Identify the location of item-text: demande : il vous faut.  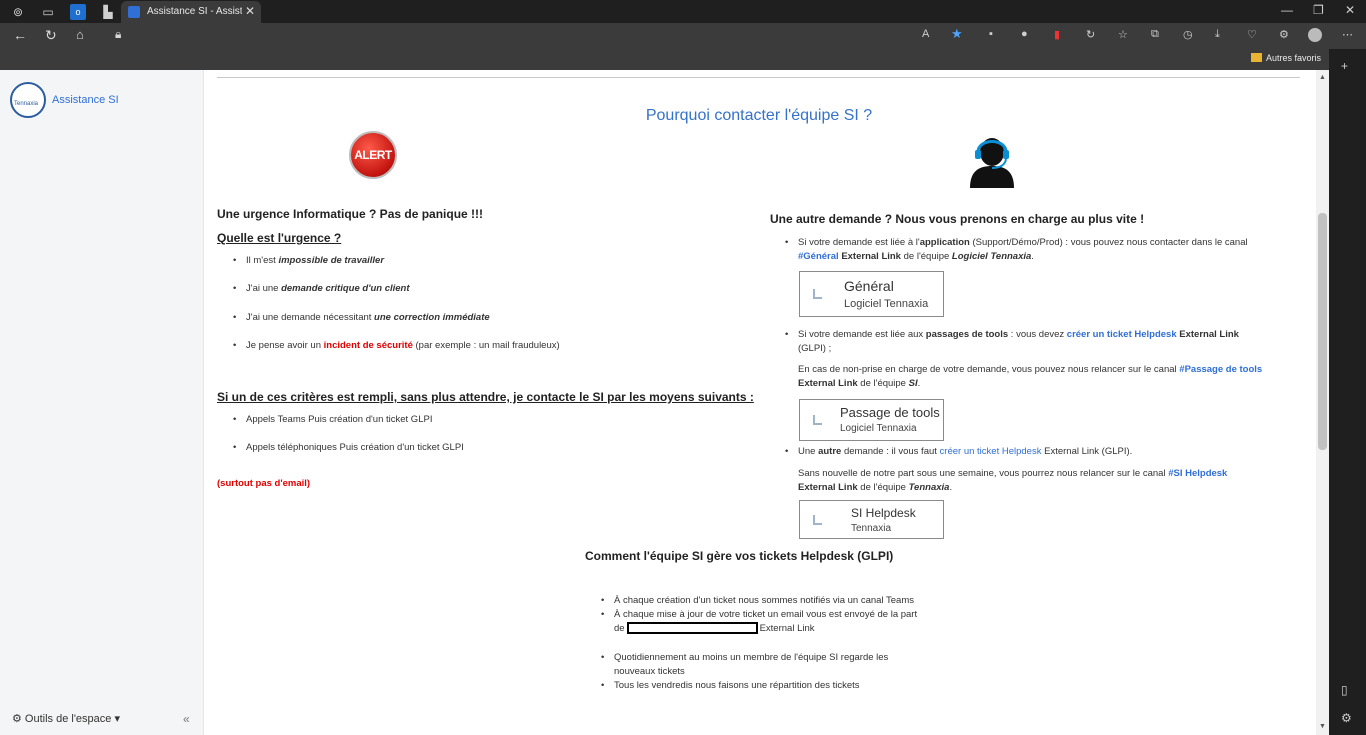
(890, 451).